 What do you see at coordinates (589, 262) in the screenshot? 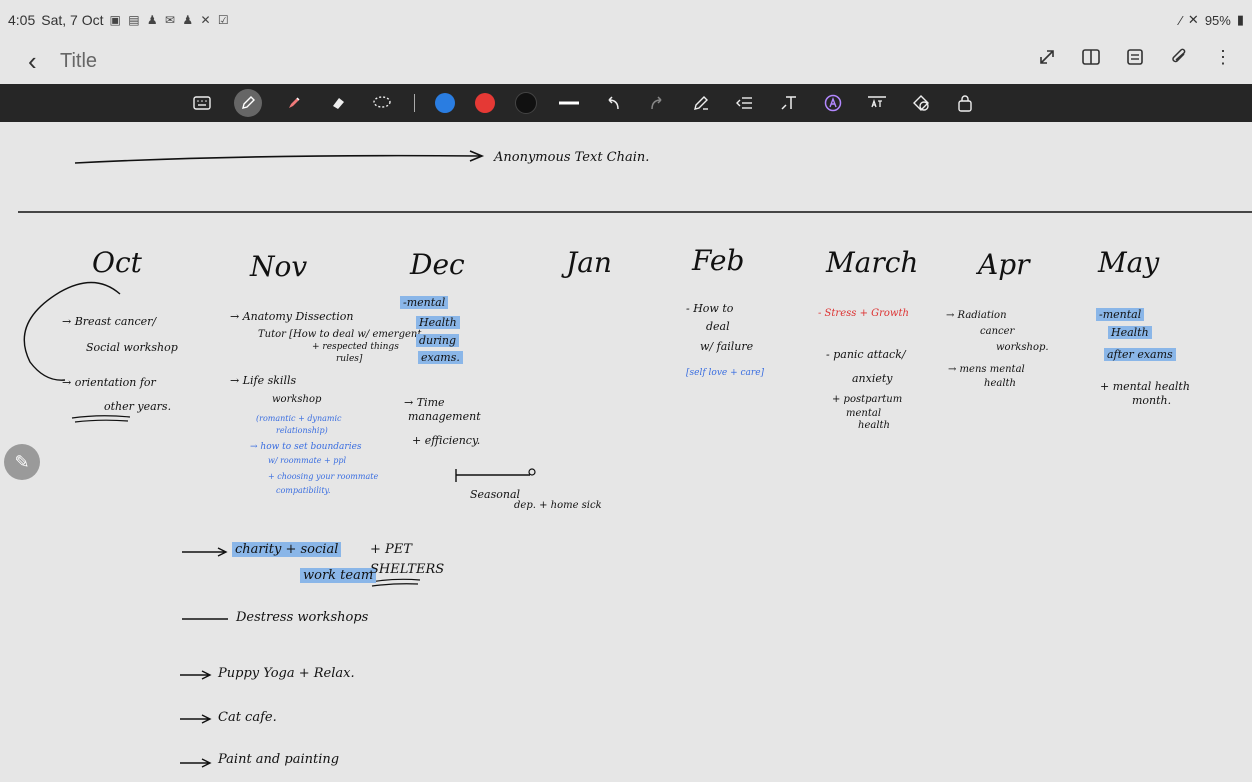
I see `month-jan: Jan` at bounding box center [589, 262].